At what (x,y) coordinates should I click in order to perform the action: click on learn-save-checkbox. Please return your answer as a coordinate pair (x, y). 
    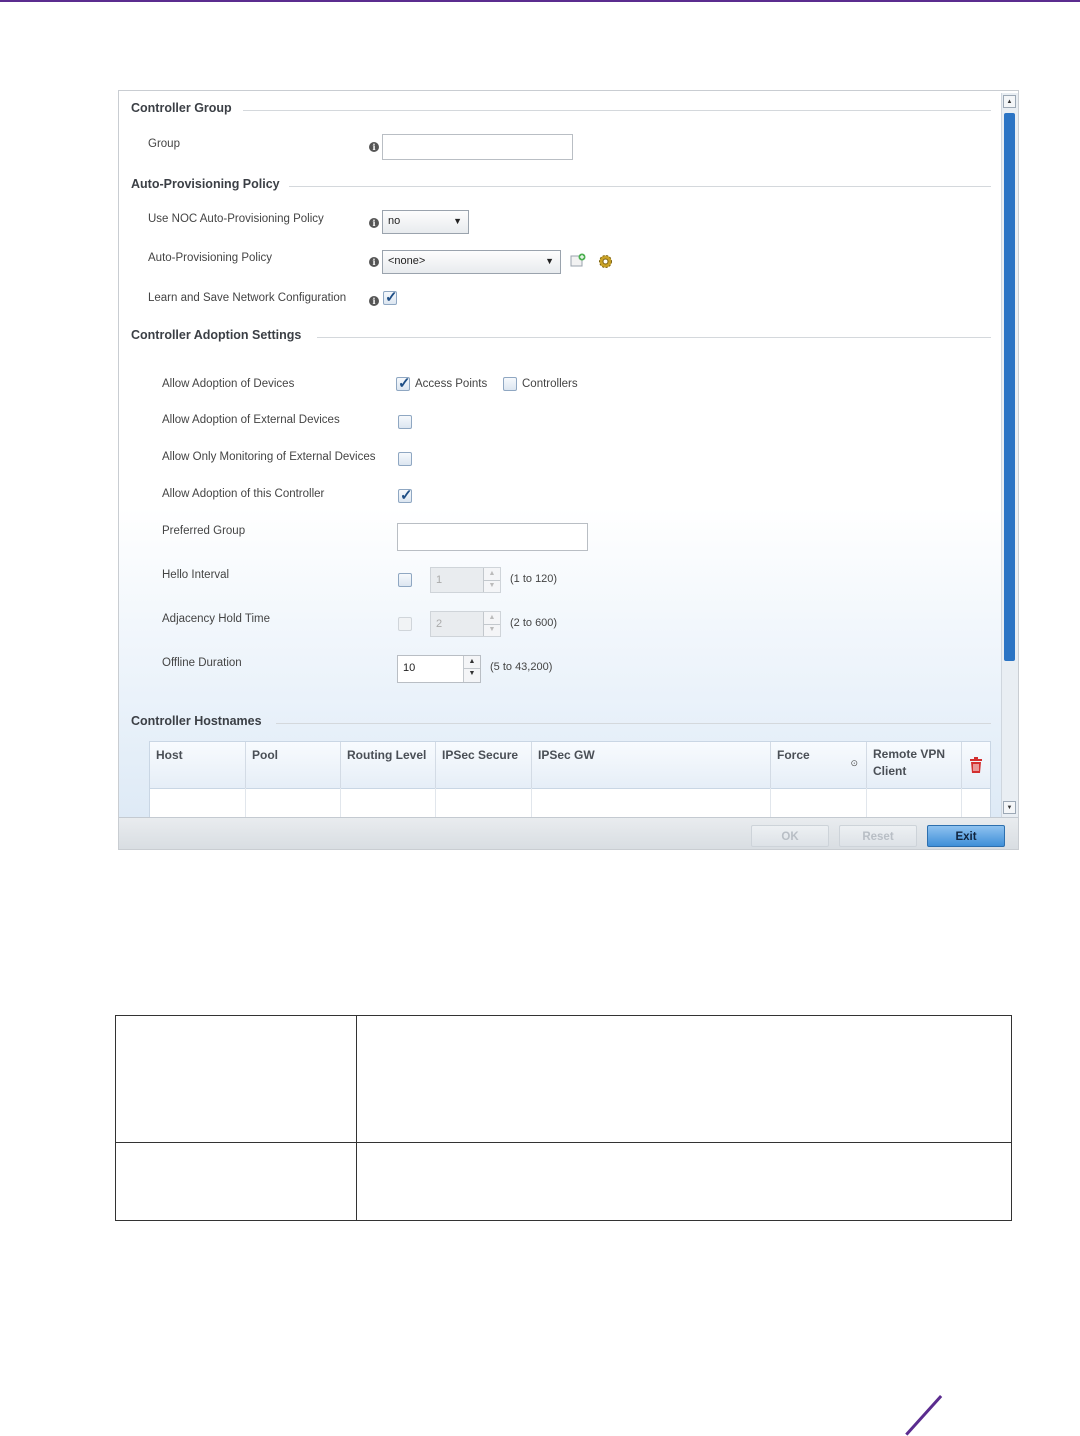
    Looking at the image, I should click on (390, 297).